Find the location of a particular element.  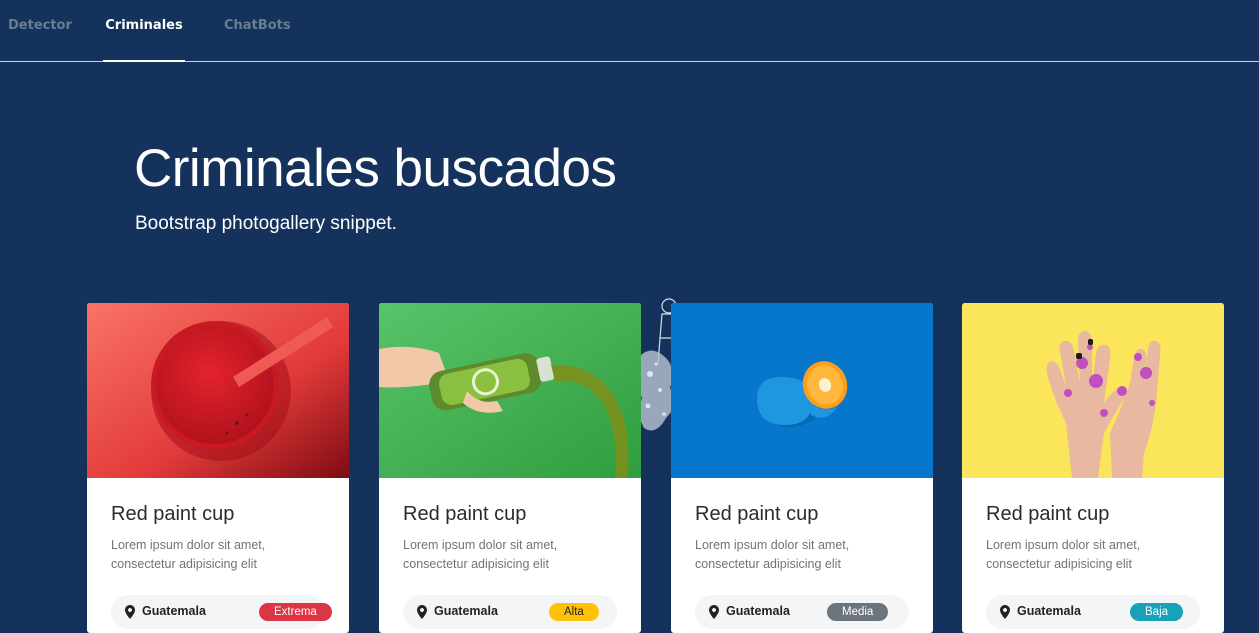

page-subtitle: Bootstrap photogallery snippet. is located at coordinates (266, 223).